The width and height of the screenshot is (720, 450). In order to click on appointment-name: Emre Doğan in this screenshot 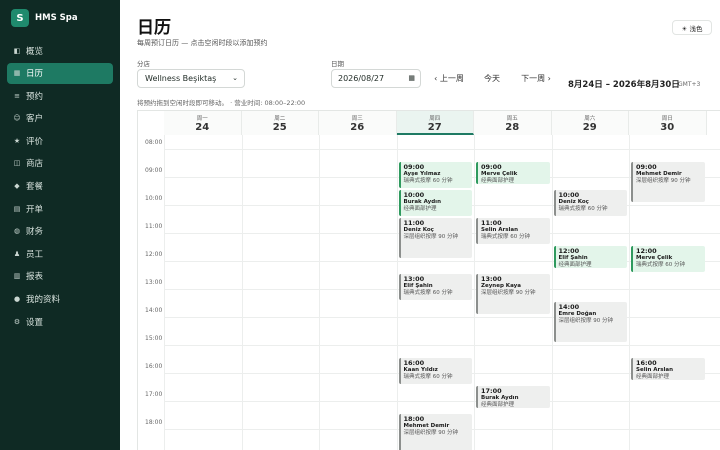, I will do `click(577, 314)`.